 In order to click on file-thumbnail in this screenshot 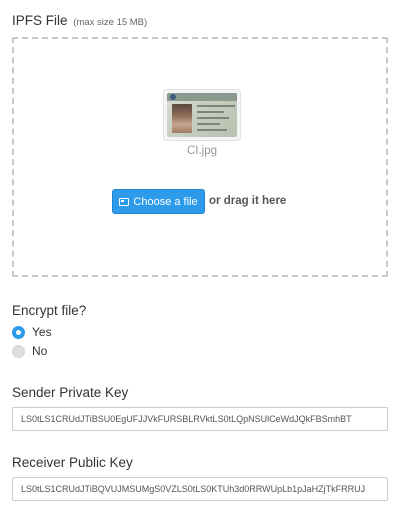, I will do `click(202, 115)`.